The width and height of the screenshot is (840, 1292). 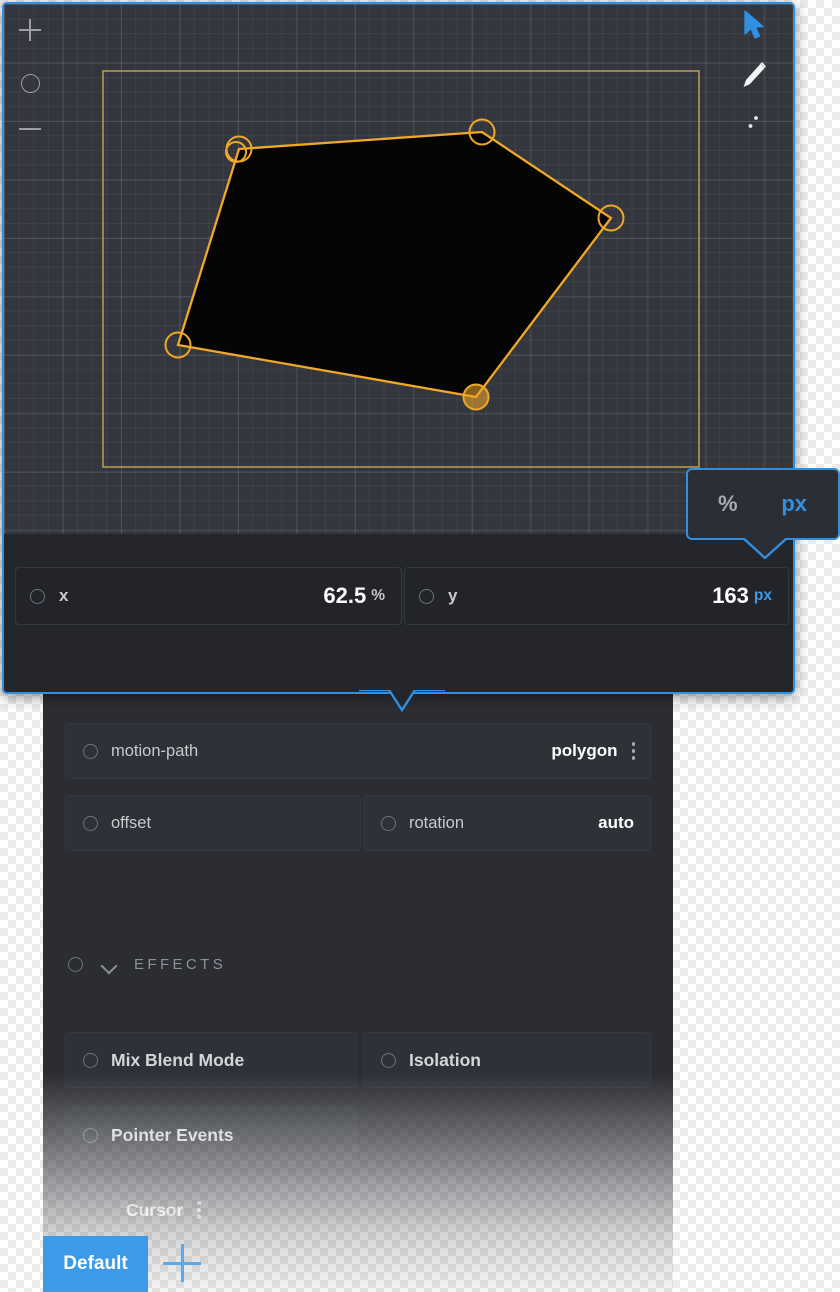 I want to click on effects-radio, so click(x=75, y=964).